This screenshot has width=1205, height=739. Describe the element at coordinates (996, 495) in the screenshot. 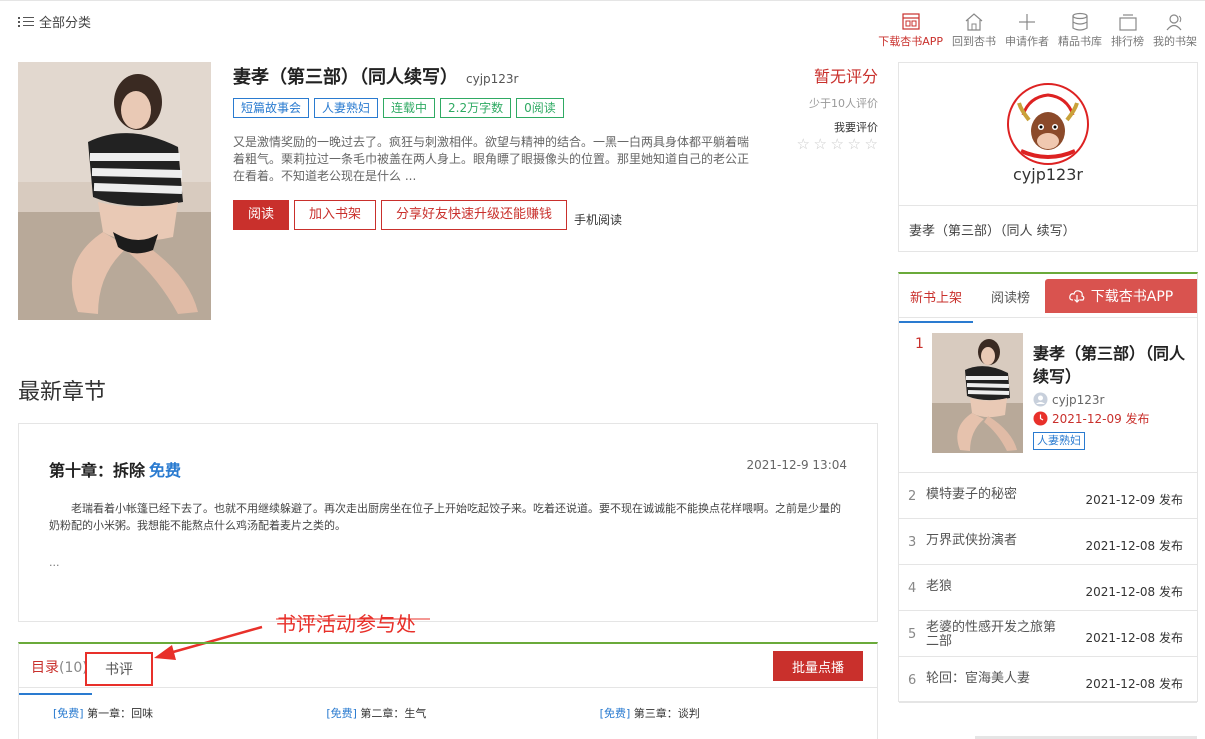

I see `rank-title: 模特妻子的秘密` at that location.